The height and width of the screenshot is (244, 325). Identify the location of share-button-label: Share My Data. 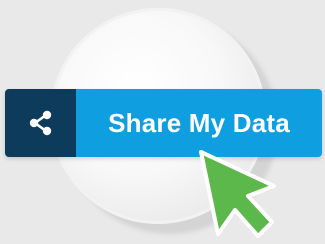
(199, 122).